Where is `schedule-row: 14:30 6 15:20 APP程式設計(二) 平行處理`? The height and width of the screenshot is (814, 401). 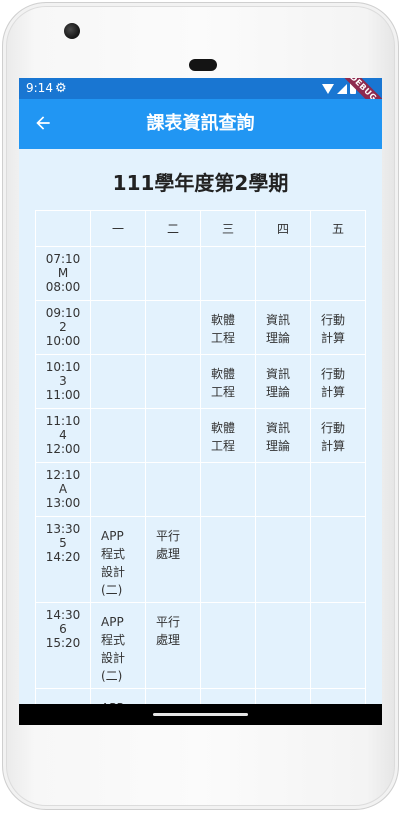
schedule-row: 14:30 6 15:20 APP程式設計(二) 平行處理 is located at coordinates (200, 645).